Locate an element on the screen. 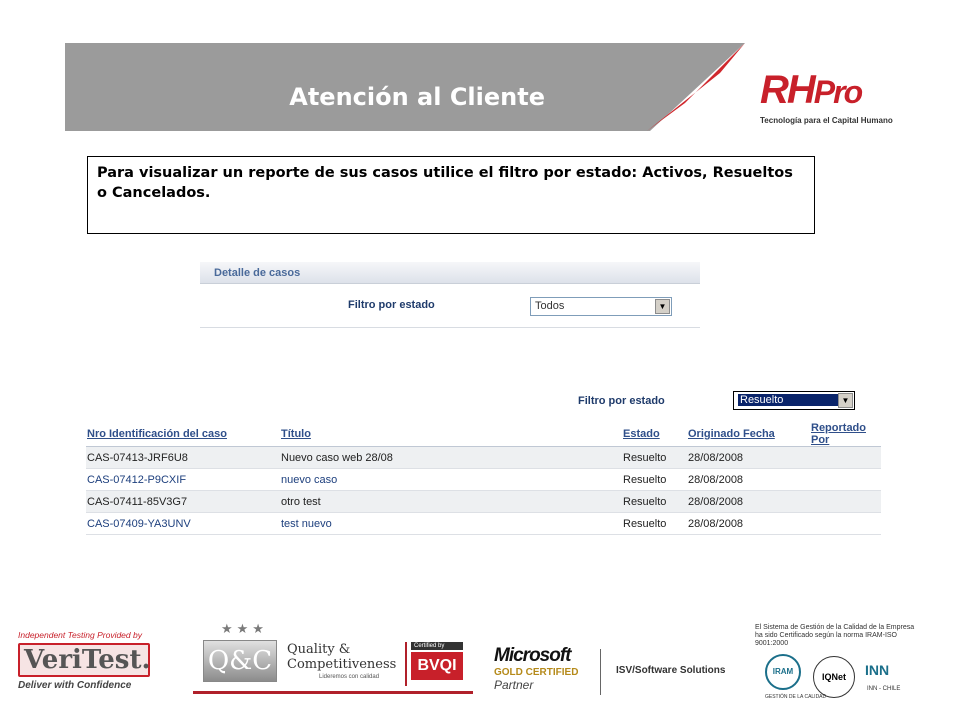 Image resolution: width=960 pixels, height=720 pixels. case-title: otro test is located at coordinates (451, 501).